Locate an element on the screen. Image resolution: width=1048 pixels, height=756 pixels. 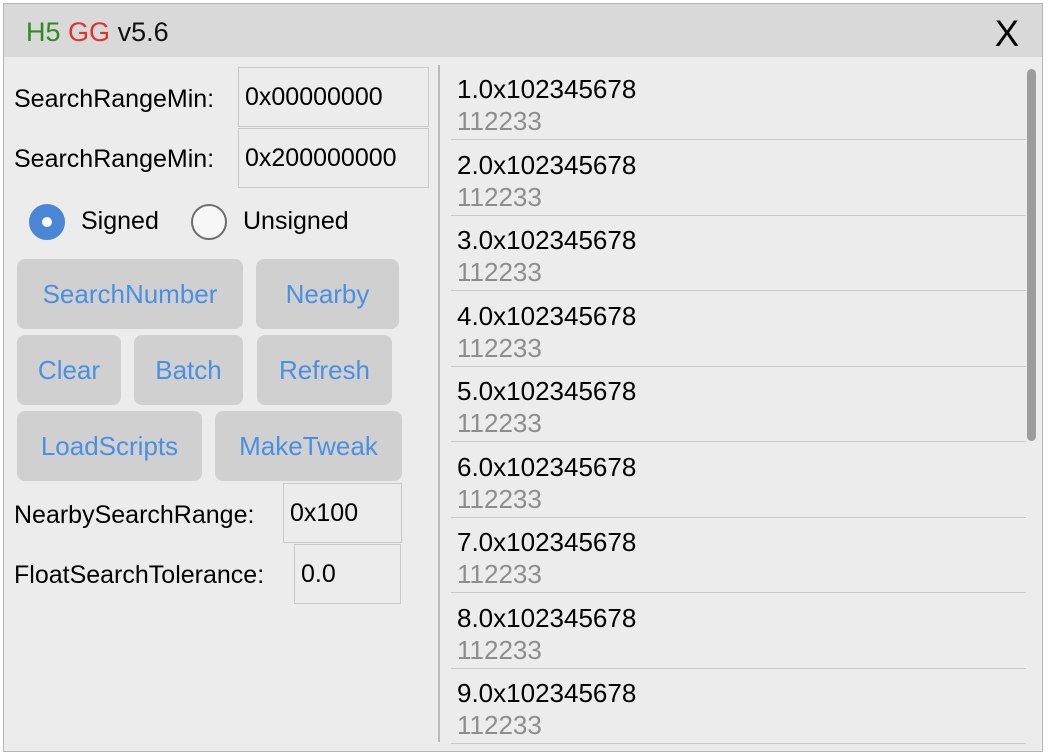
load-scripts-button: LoadScripts is located at coordinates (109, 446).